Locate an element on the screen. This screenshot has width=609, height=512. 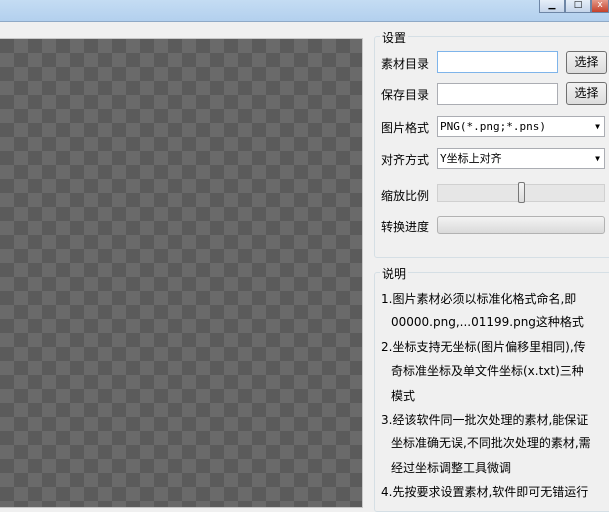
settings-title: 设置 is located at coordinates (394, 37).